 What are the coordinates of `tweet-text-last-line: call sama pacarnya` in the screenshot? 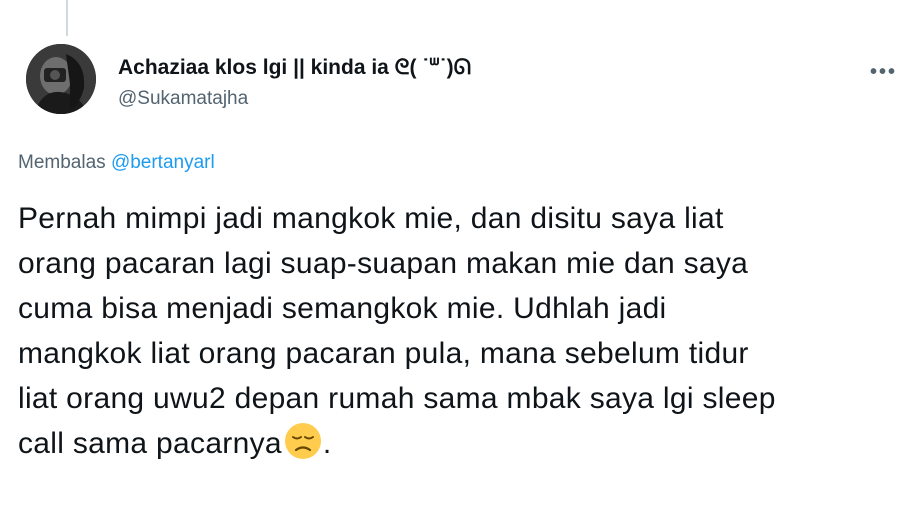 It's located at (150, 443).